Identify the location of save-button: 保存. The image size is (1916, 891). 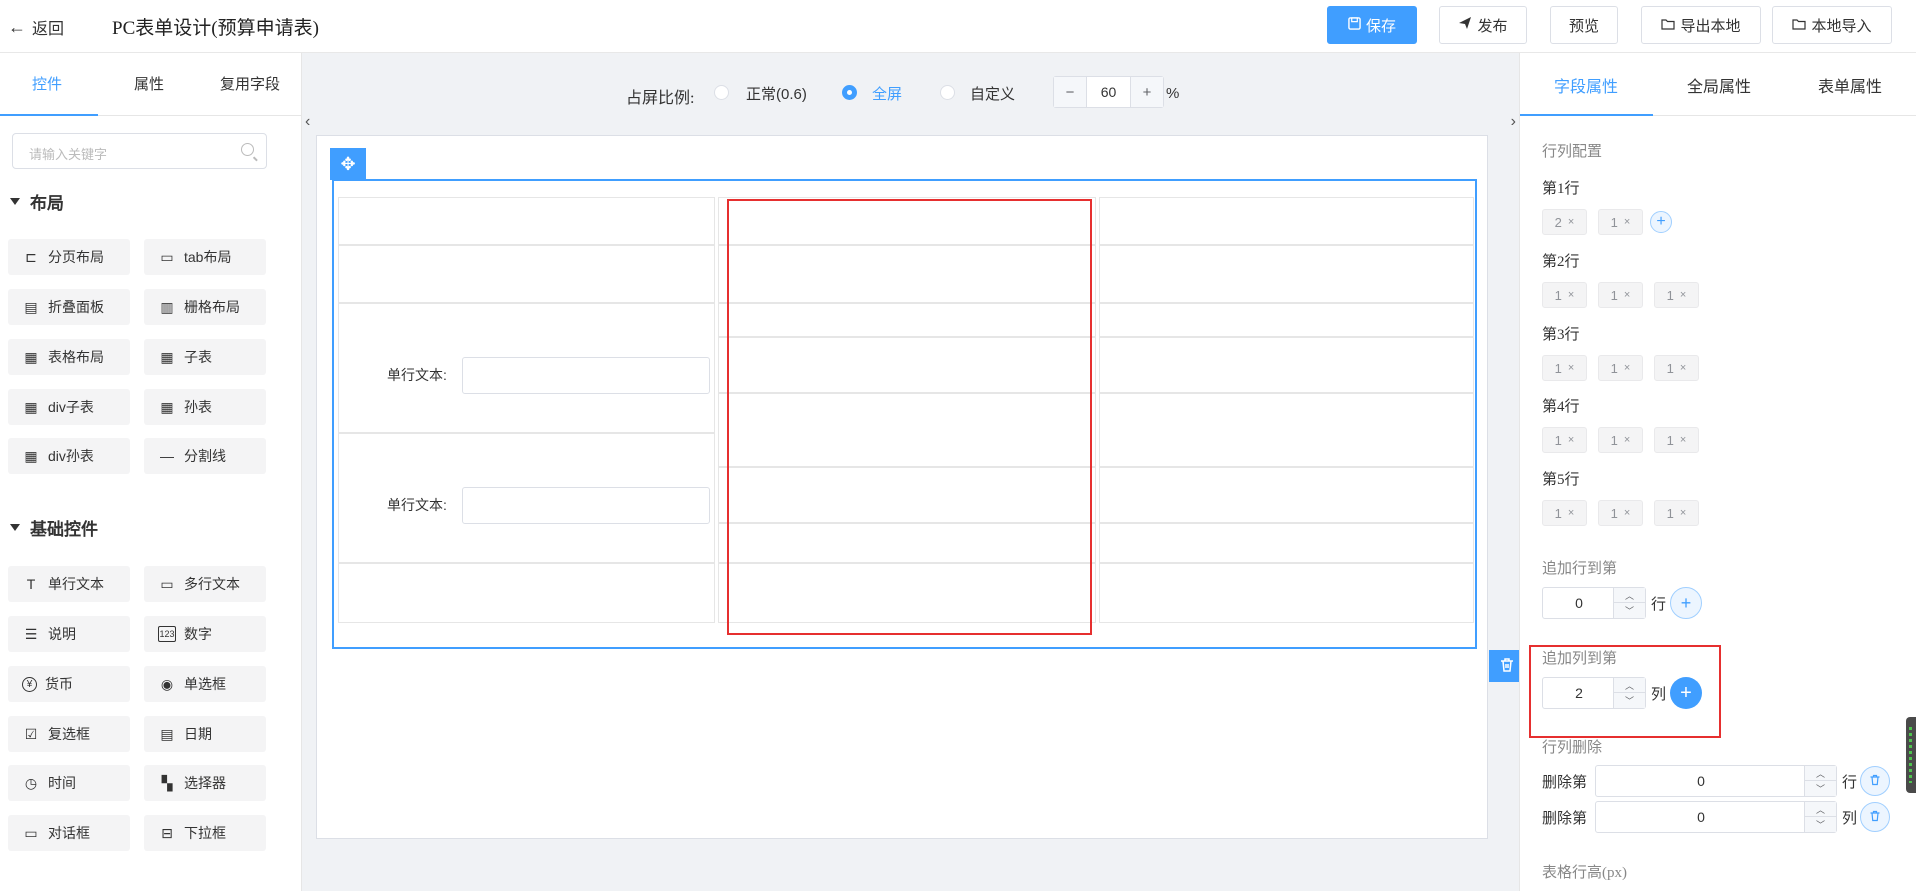
(1372, 25).